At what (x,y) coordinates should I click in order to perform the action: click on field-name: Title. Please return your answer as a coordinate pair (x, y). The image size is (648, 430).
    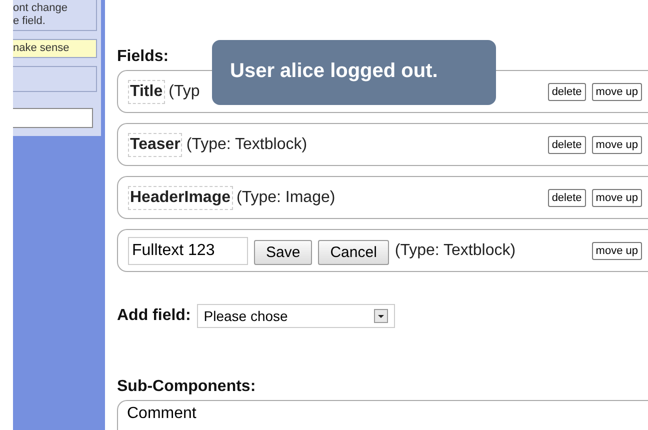
    Looking at the image, I should click on (146, 92).